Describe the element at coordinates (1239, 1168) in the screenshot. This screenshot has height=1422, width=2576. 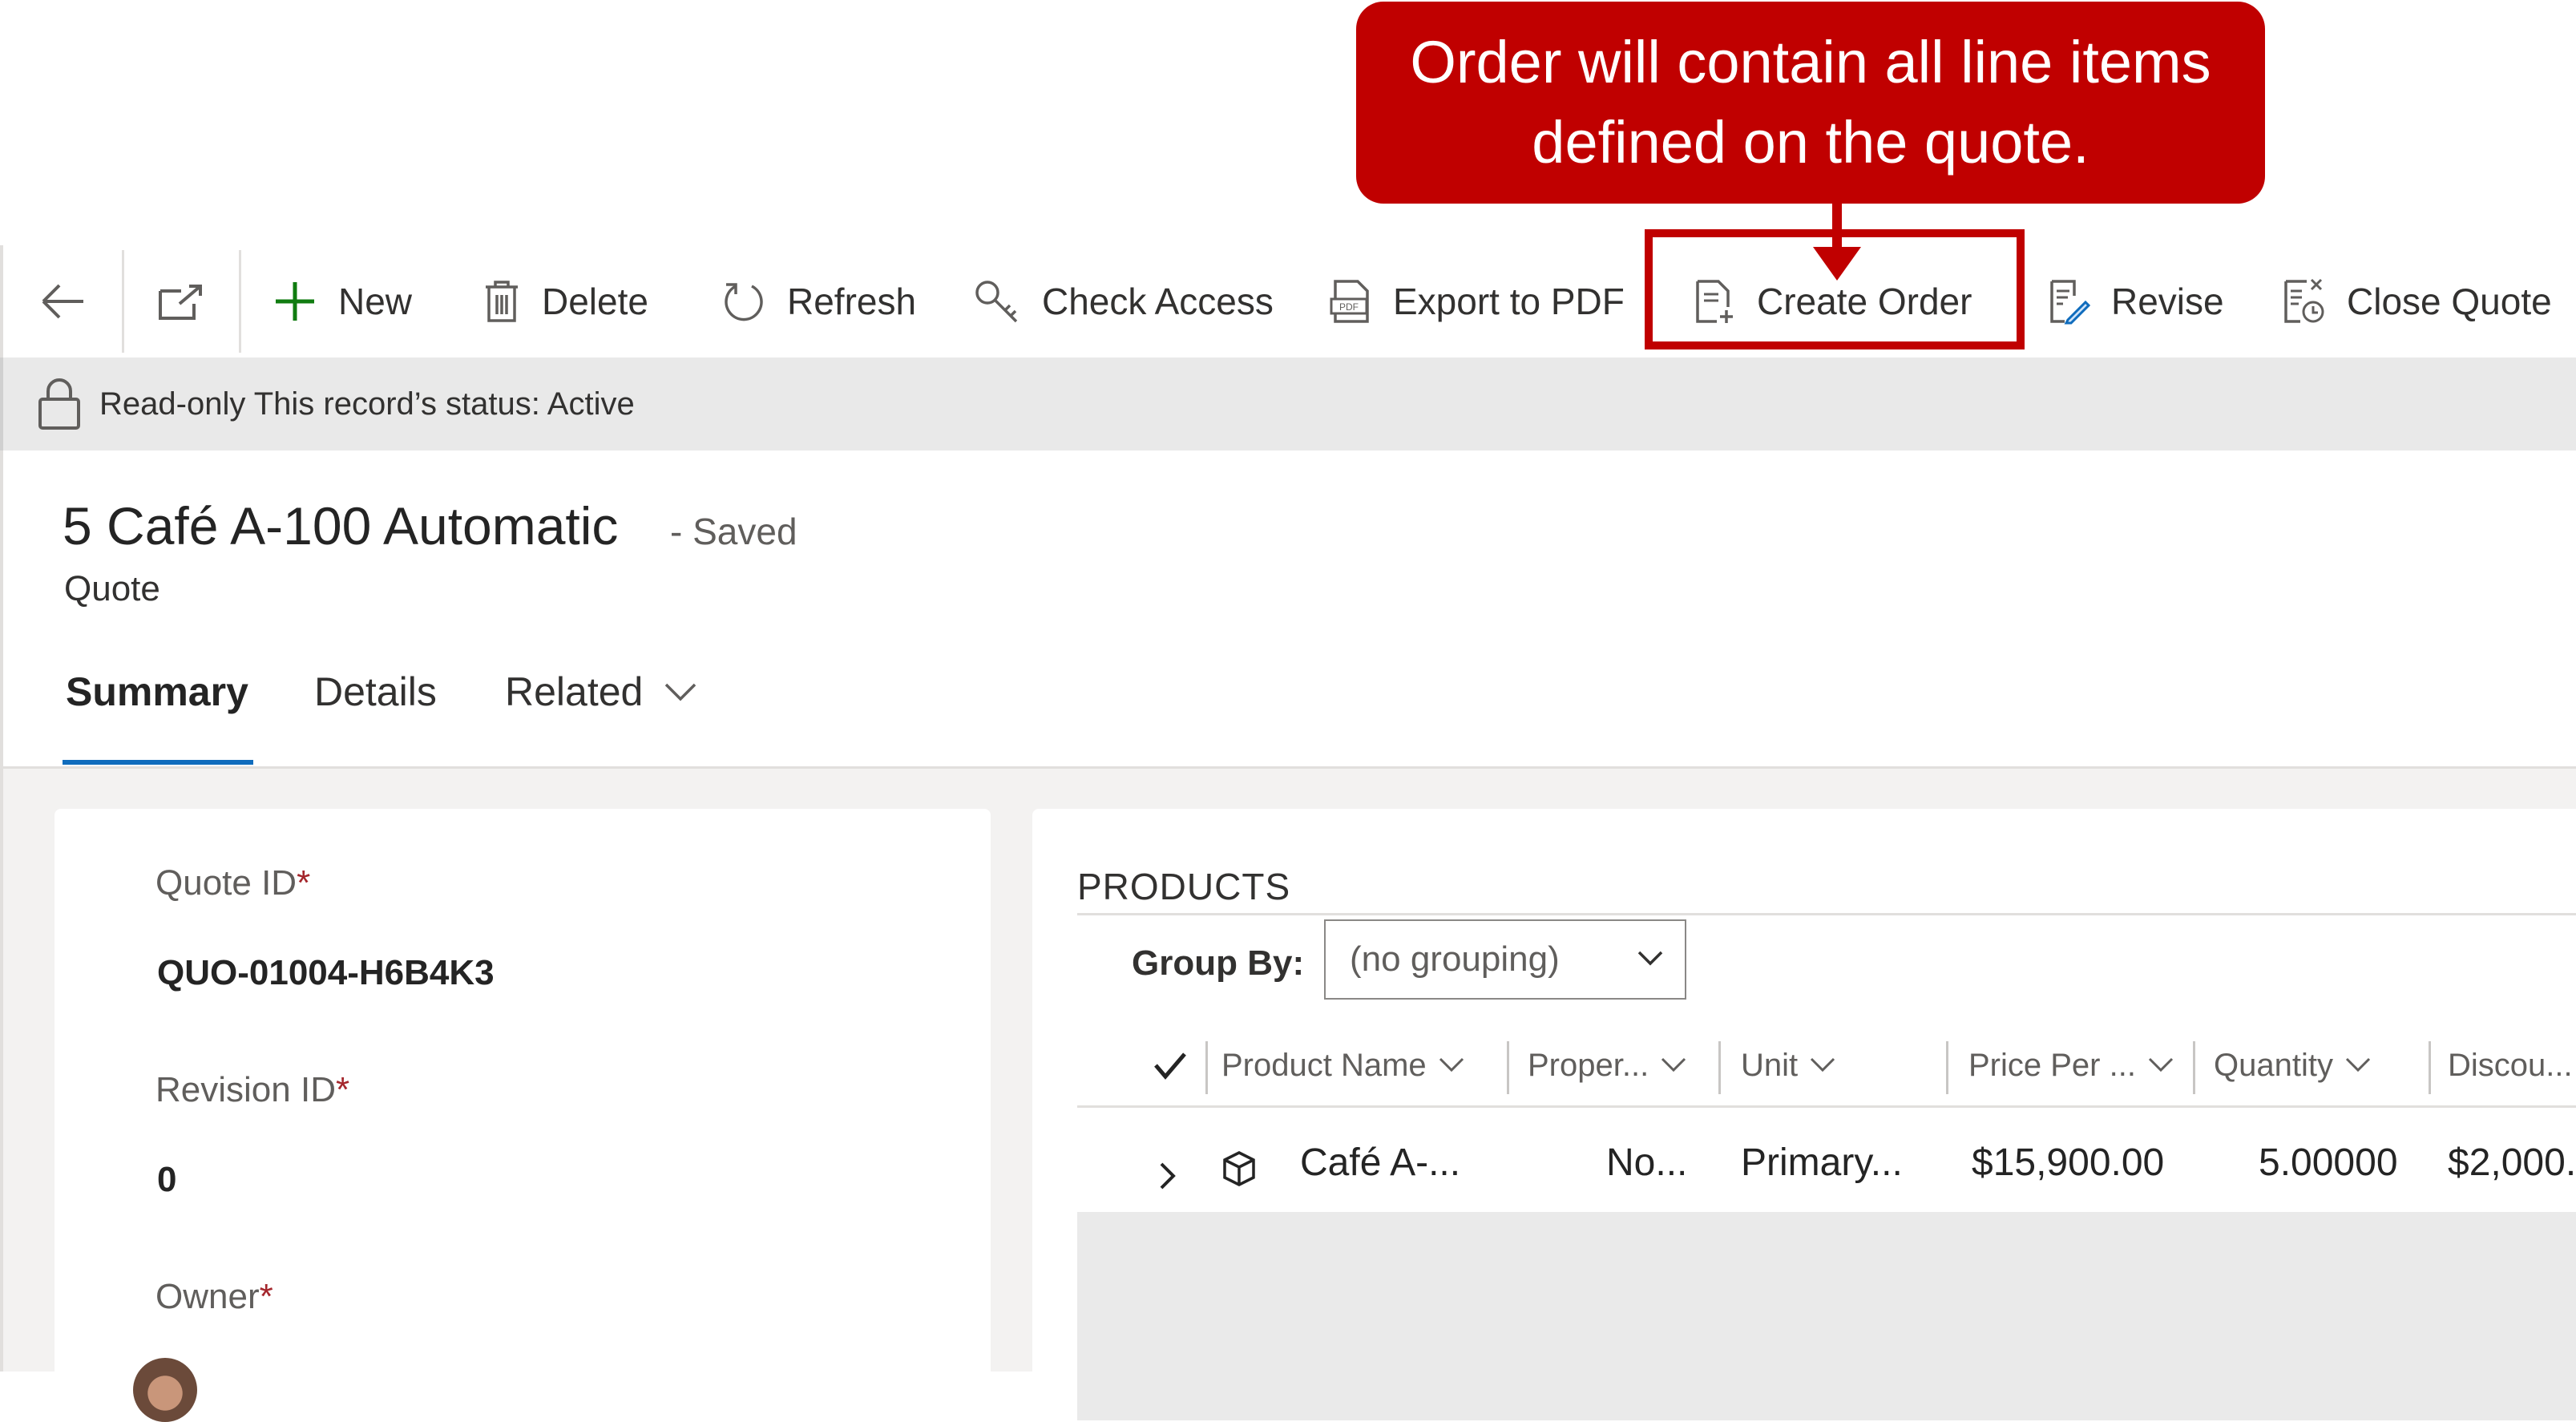
I see `product-box-icon` at that location.